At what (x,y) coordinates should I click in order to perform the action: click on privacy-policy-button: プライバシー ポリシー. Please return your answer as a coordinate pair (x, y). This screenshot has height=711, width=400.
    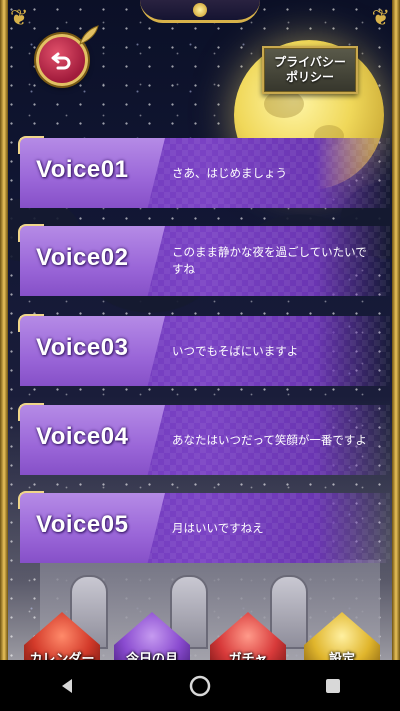
    Looking at the image, I should click on (310, 70).